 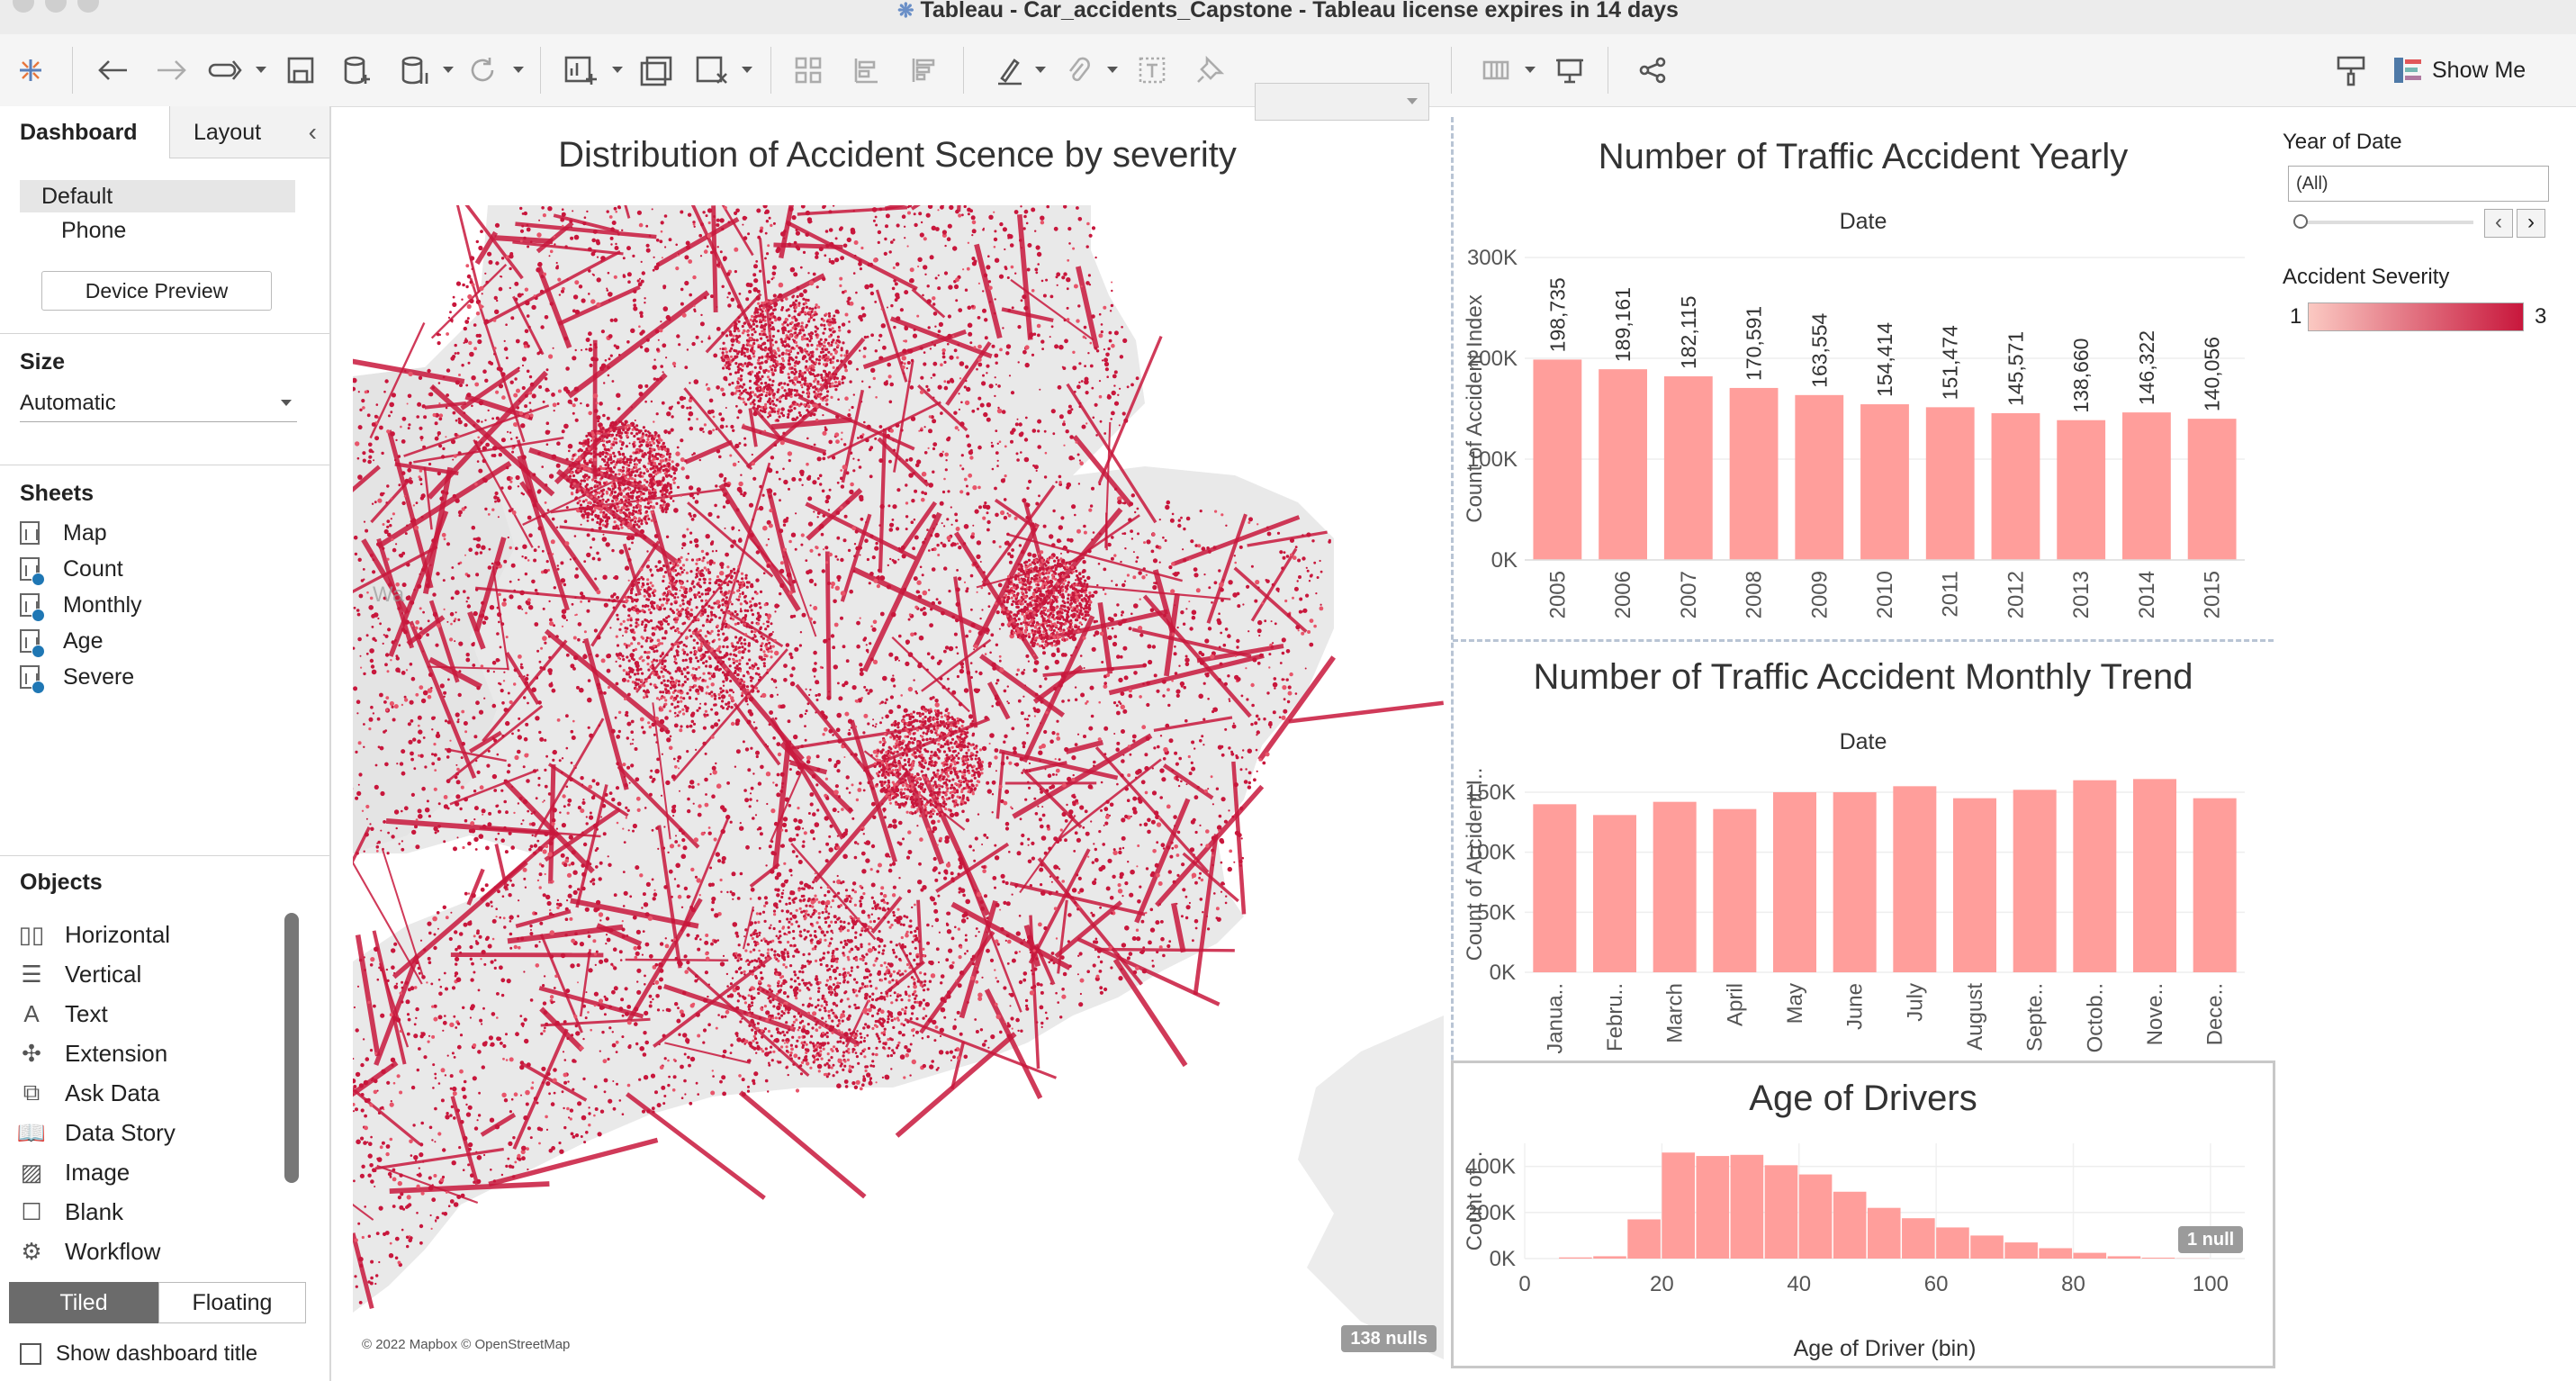 What do you see at coordinates (71, 1212) in the screenshot?
I see `object-item-blank: ☐ Blank` at bounding box center [71, 1212].